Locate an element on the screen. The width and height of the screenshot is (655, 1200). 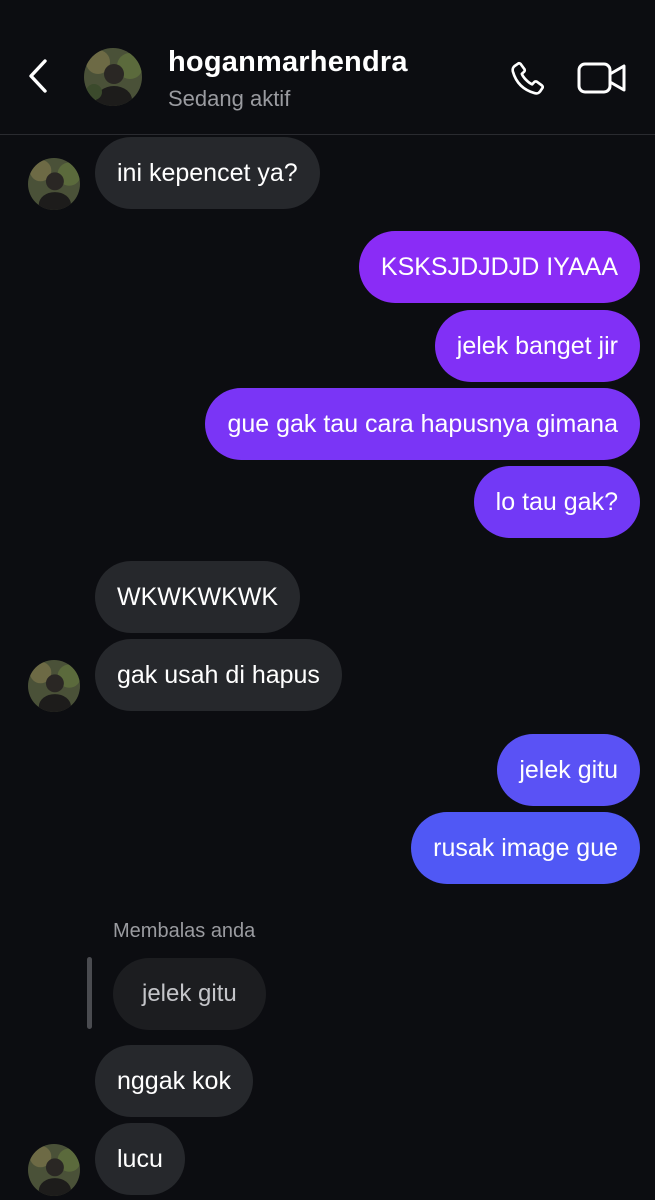
audio-call-button is located at coordinates (527, 79).